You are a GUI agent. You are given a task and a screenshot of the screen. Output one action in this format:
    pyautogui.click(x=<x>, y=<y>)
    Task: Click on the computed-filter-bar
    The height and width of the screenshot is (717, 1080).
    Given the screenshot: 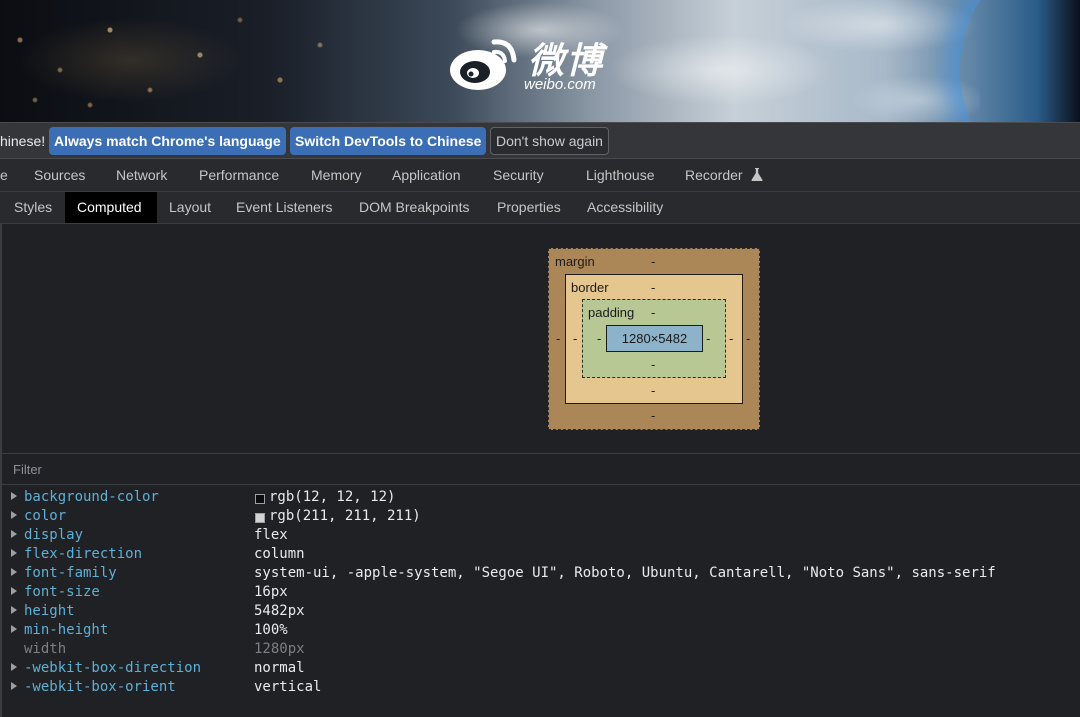 What is the action you would take?
    pyautogui.click(x=540, y=469)
    